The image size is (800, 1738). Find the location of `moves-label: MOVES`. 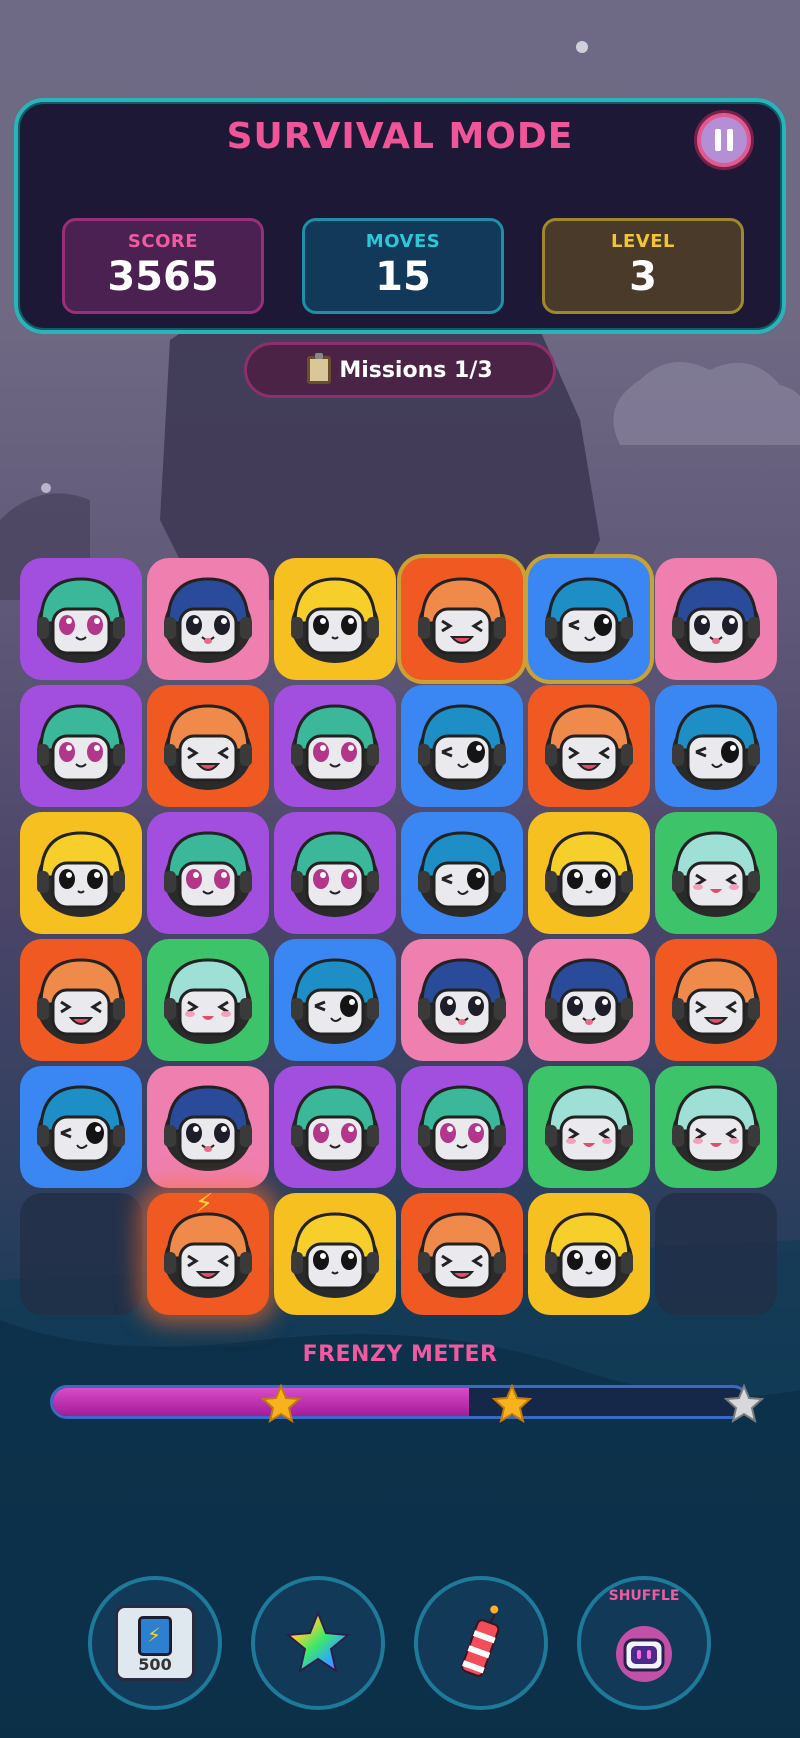

moves-label: MOVES is located at coordinates (403, 241).